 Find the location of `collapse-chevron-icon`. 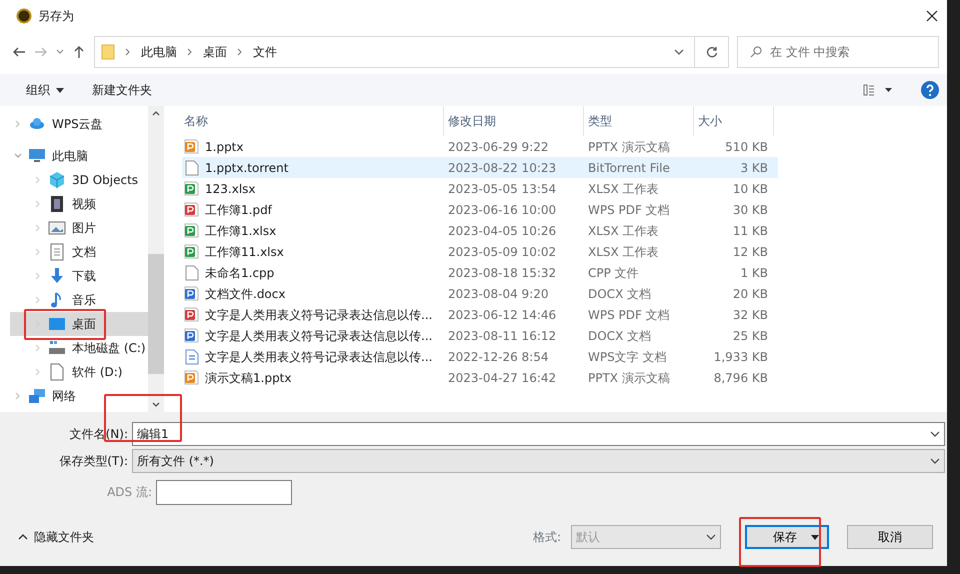

collapse-chevron-icon is located at coordinates (18, 156).